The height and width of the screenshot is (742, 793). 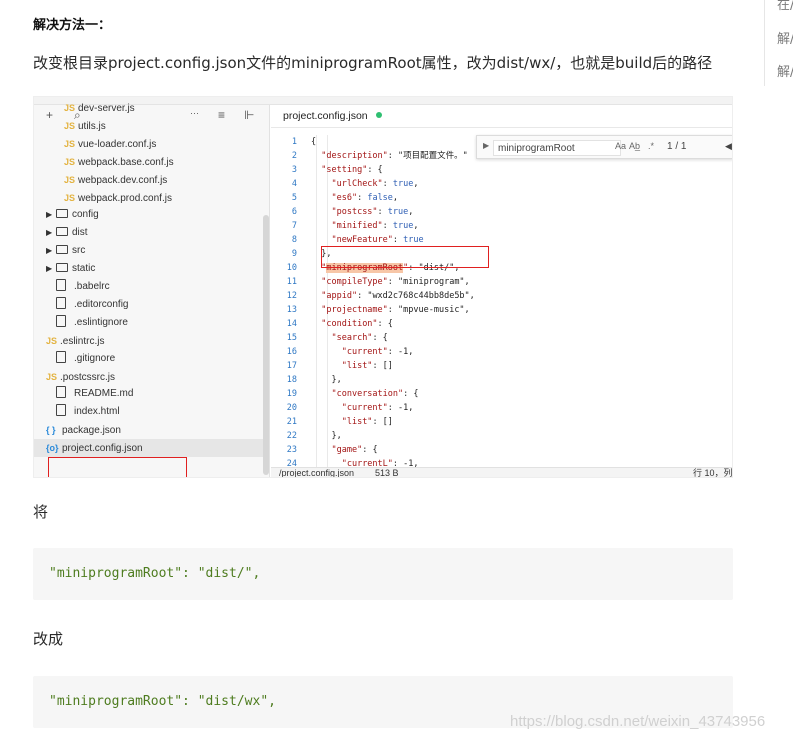 I want to click on previous-match-icon: ◀, so click(x=728, y=146).